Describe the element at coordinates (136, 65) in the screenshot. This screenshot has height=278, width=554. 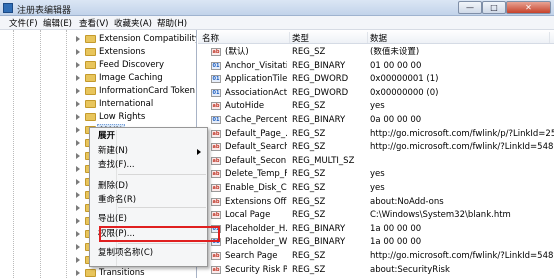
I see `tree-item: Feed Discovery` at that location.